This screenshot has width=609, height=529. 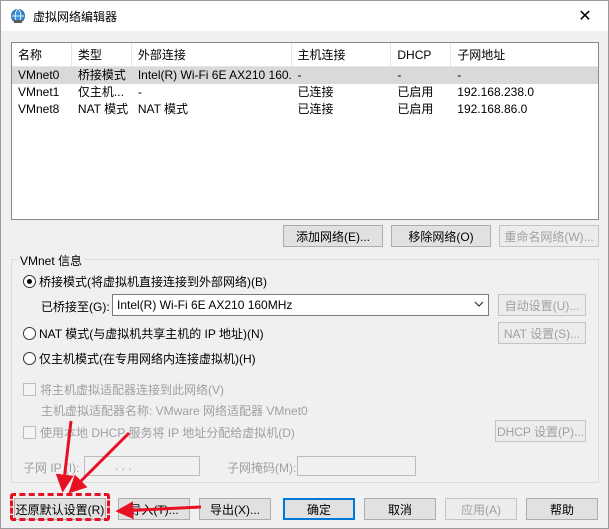 I want to click on annotation-arrows, so click(x=128, y=470).